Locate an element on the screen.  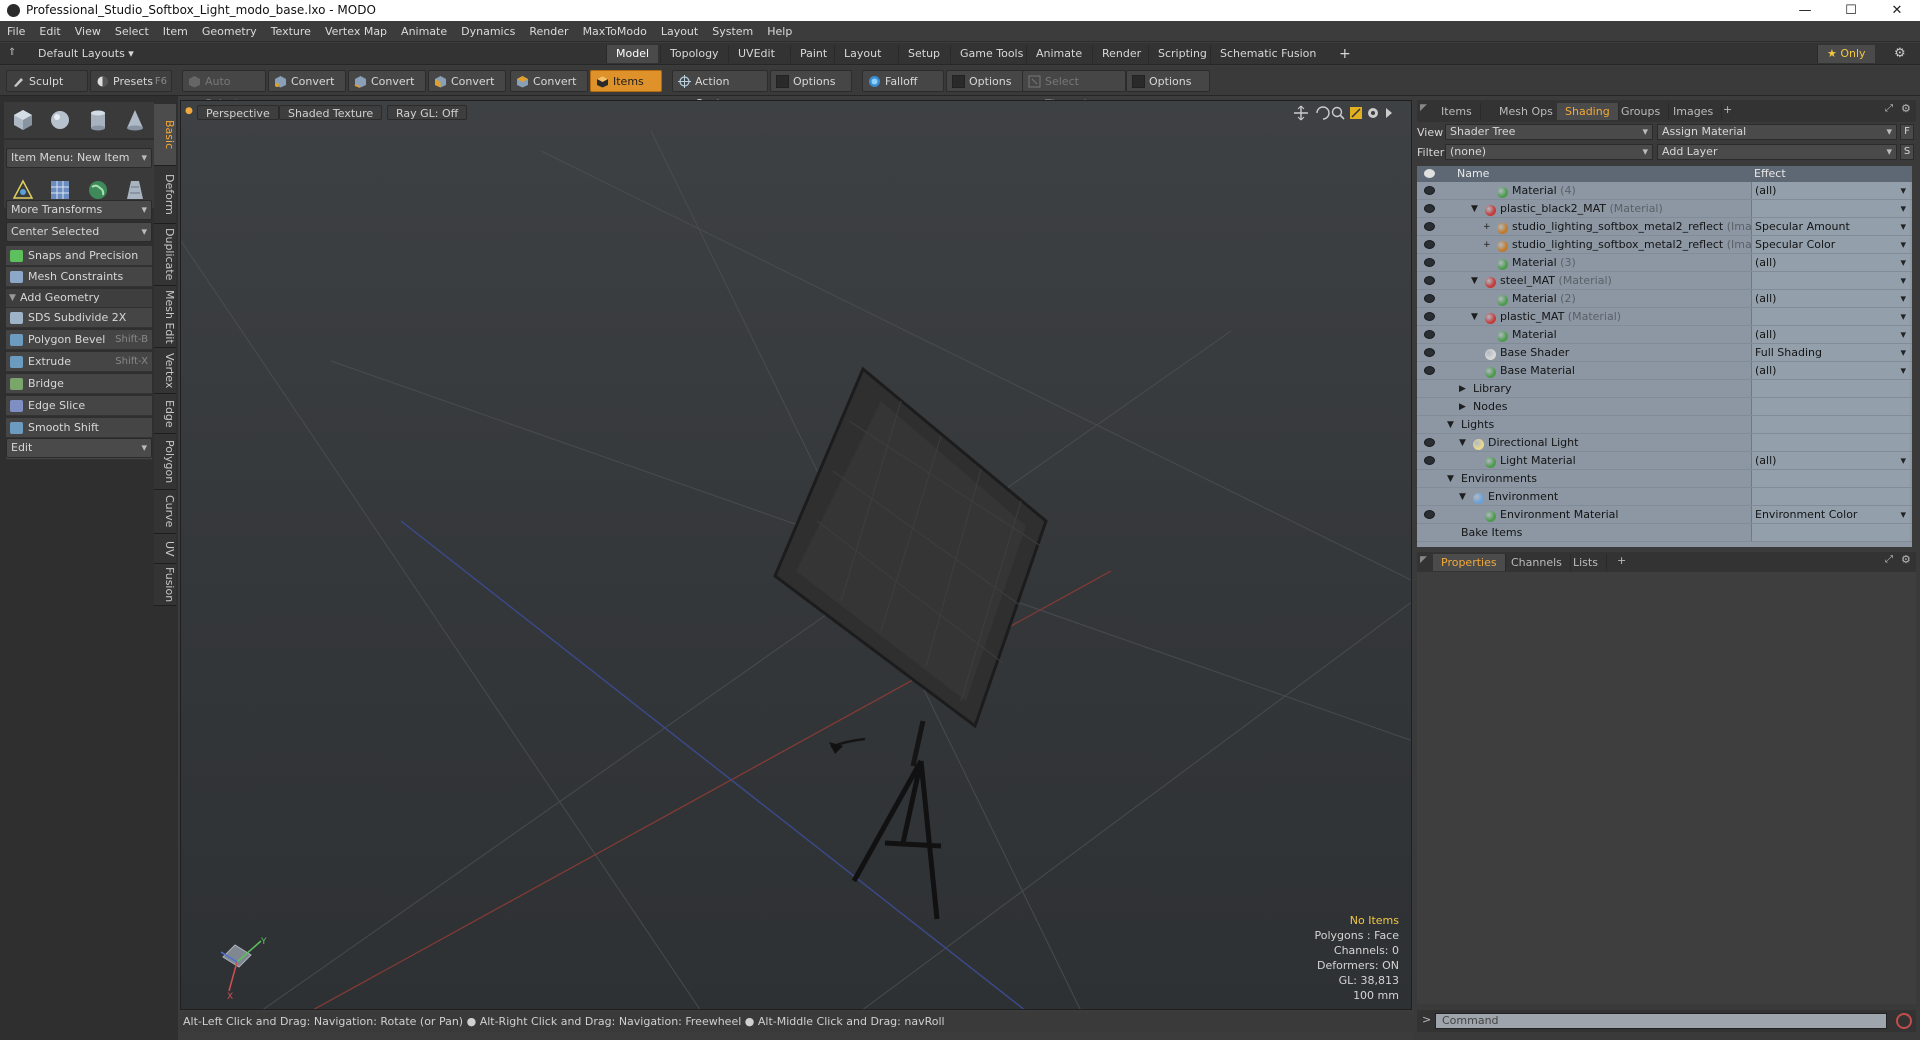
layout-tab-layout: Layout is located at coordinates (862, 54).